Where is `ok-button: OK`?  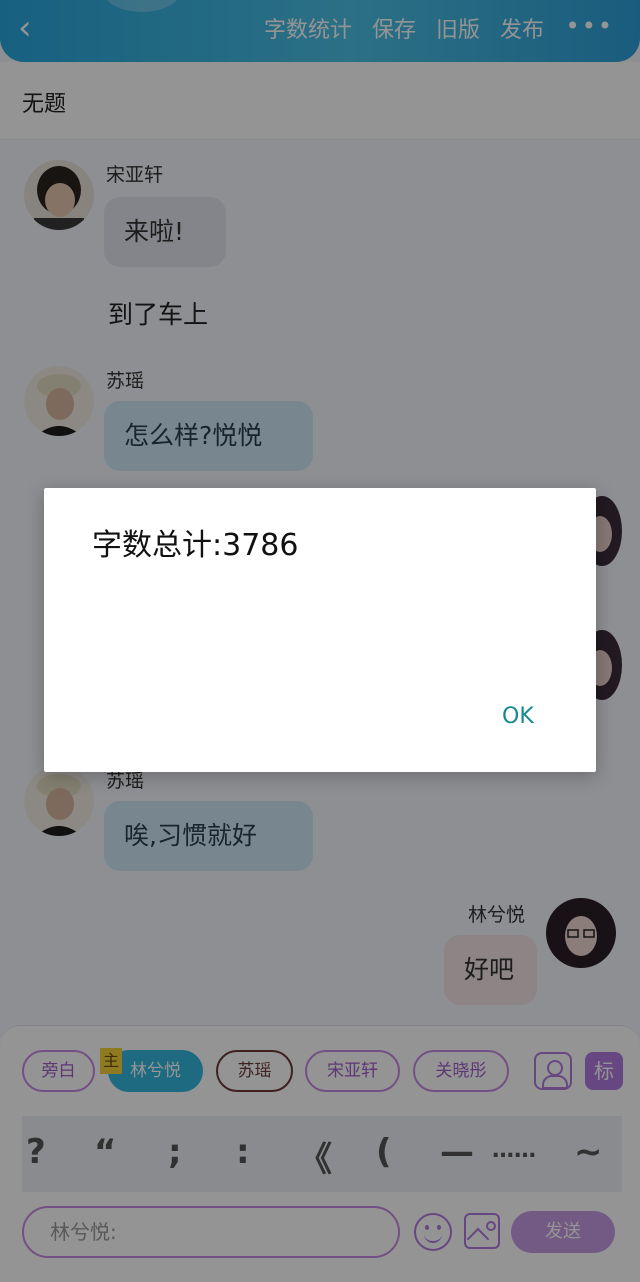
ok-button: OK is located at coordinates (518, 716).